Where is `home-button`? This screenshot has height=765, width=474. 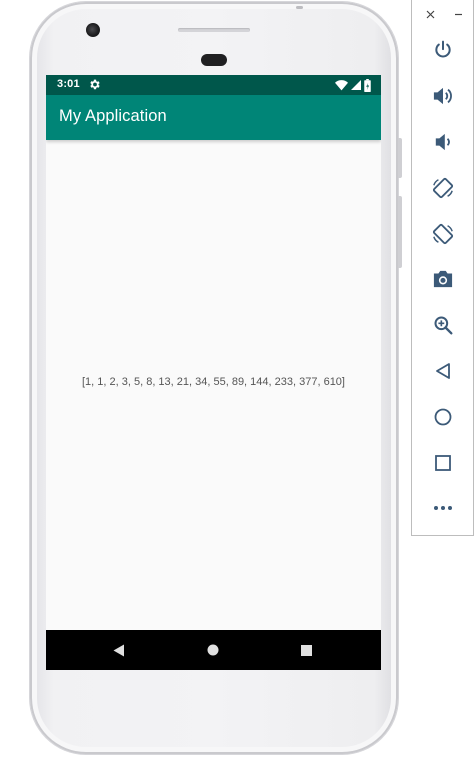
home-button is located at coordinates (443, 417).